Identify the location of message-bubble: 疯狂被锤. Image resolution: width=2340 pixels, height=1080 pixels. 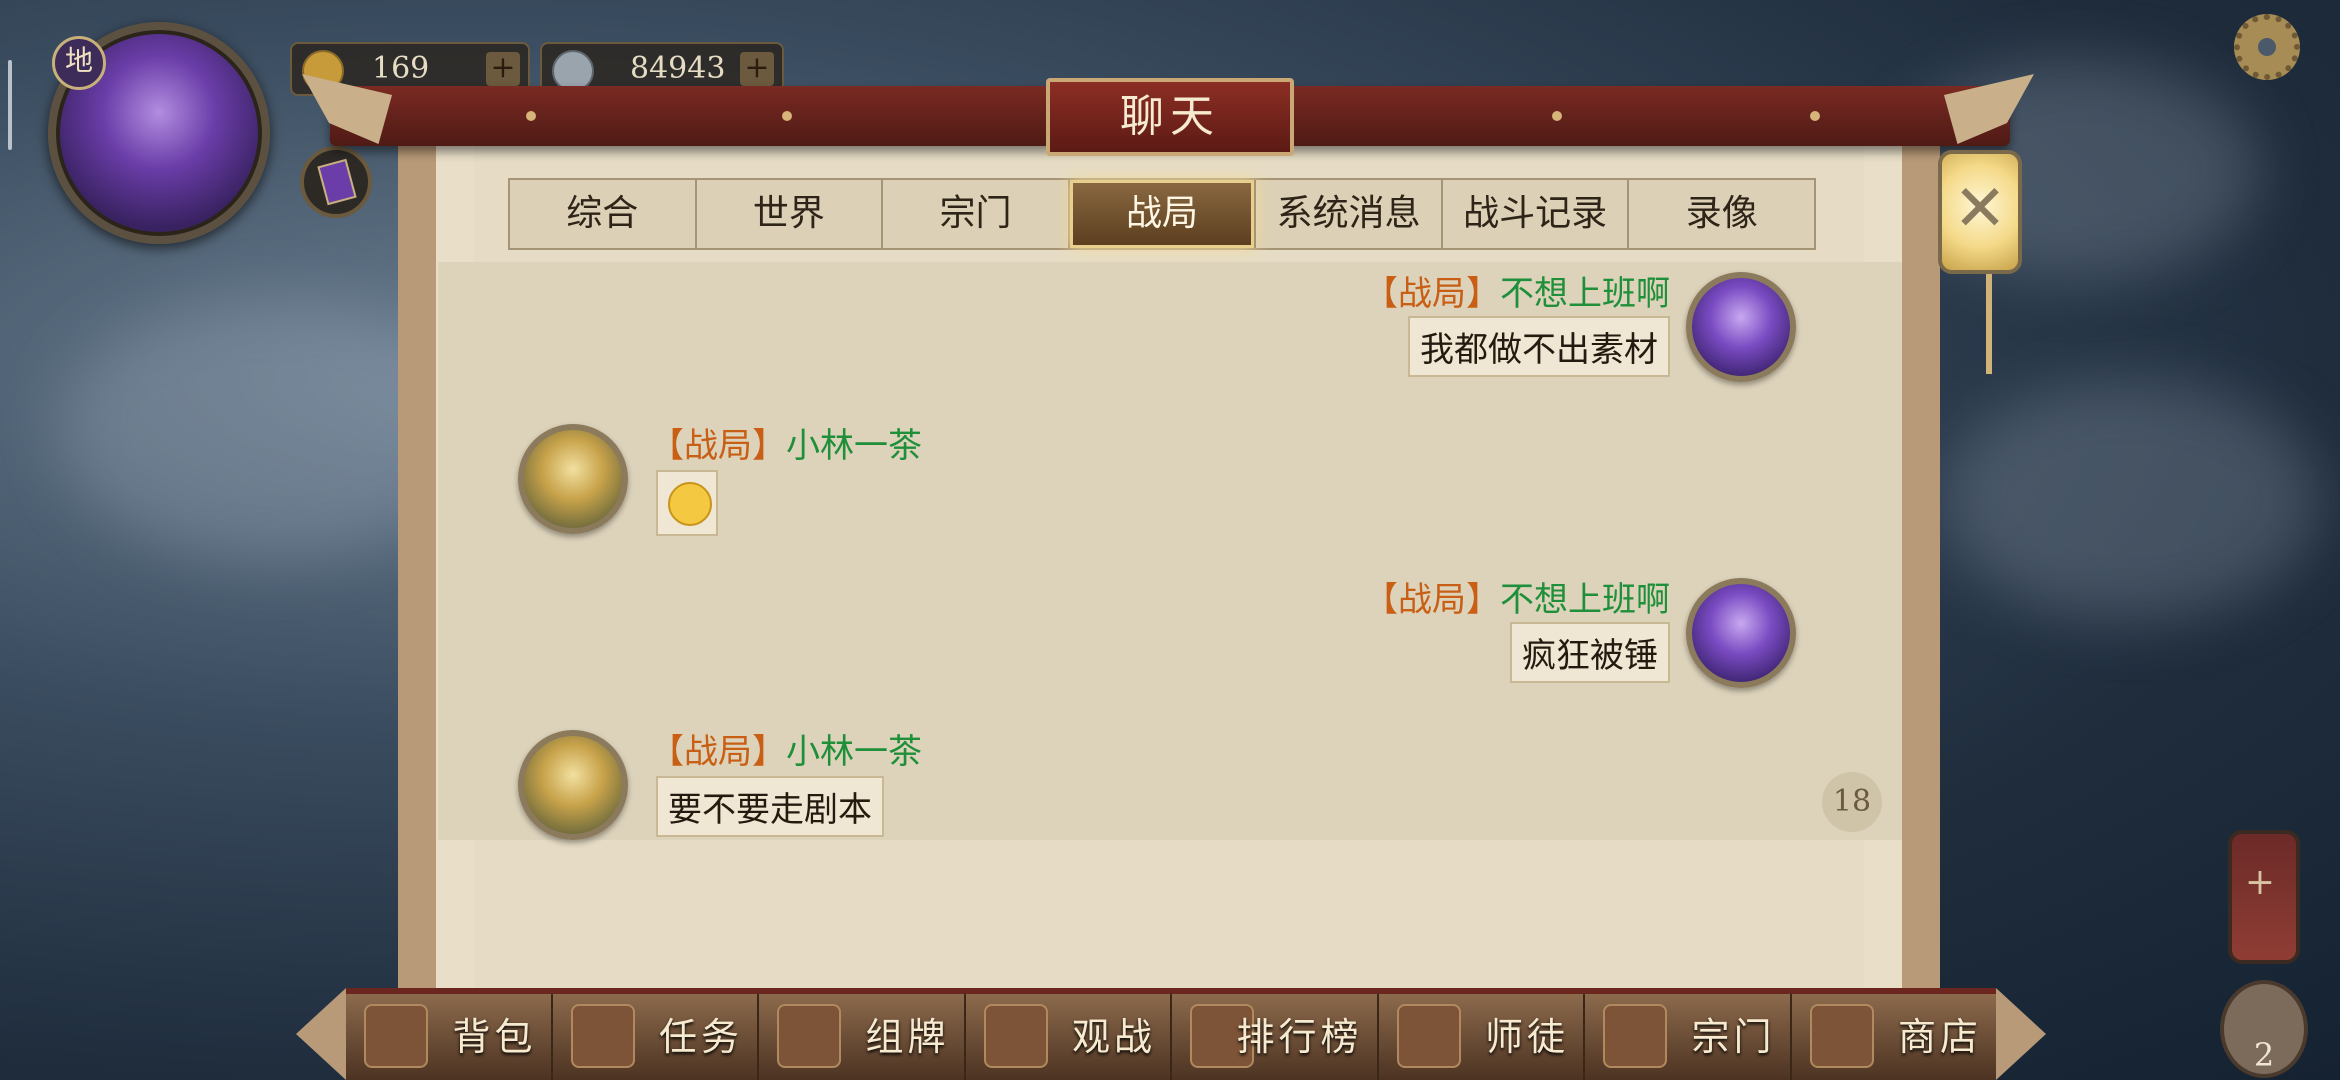
(1590, 652).